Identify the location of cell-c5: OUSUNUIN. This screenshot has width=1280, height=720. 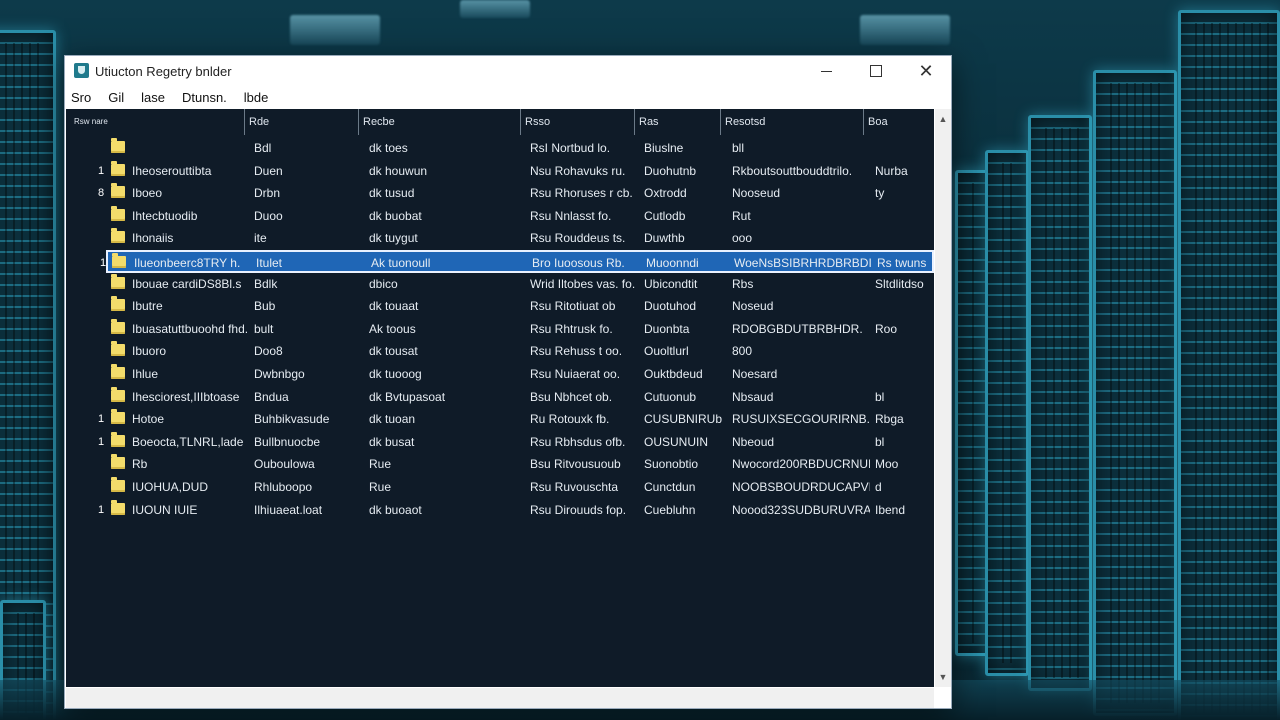
(676, 441).